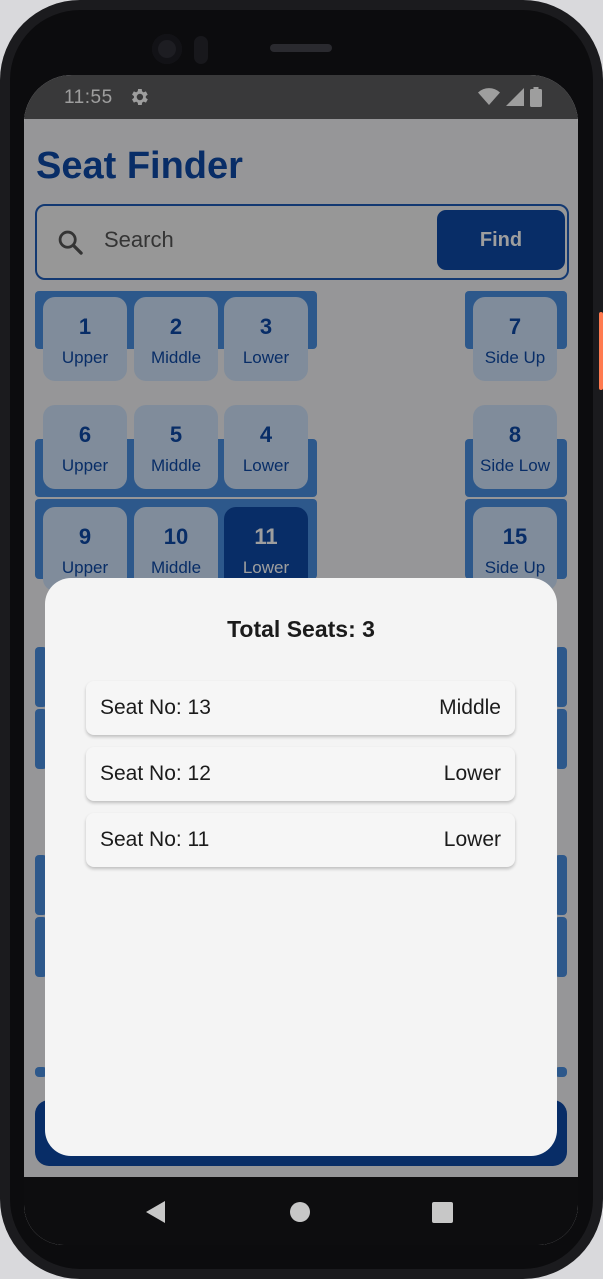 The height and width of the screenshot is (1279, 603). I want to click on navigation-bar, so click(301, 1211).